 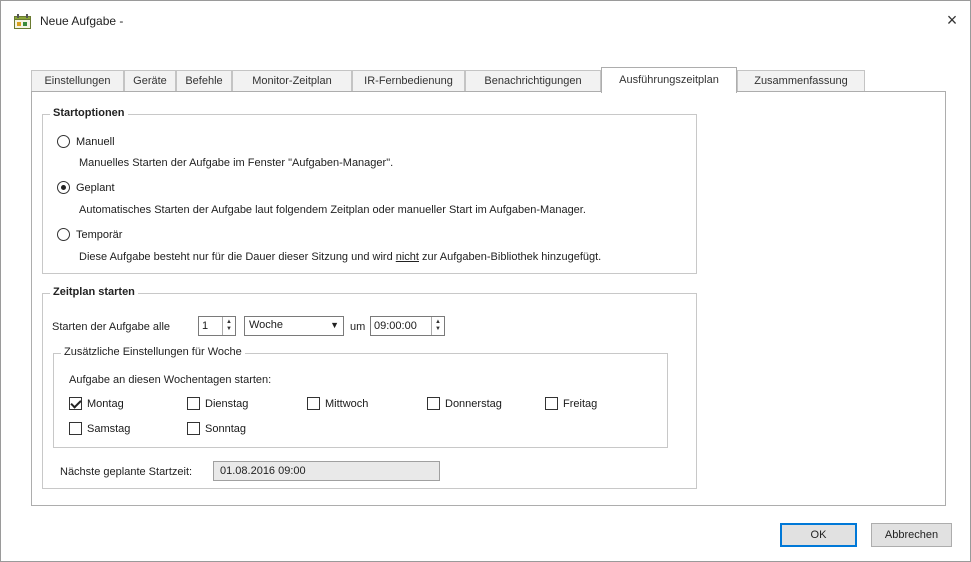 What do you see at coordinates (227, 403) in the screenshot?
I see `checkbox-dienstag-label: Dienstag` at bounding box center [227, 403].